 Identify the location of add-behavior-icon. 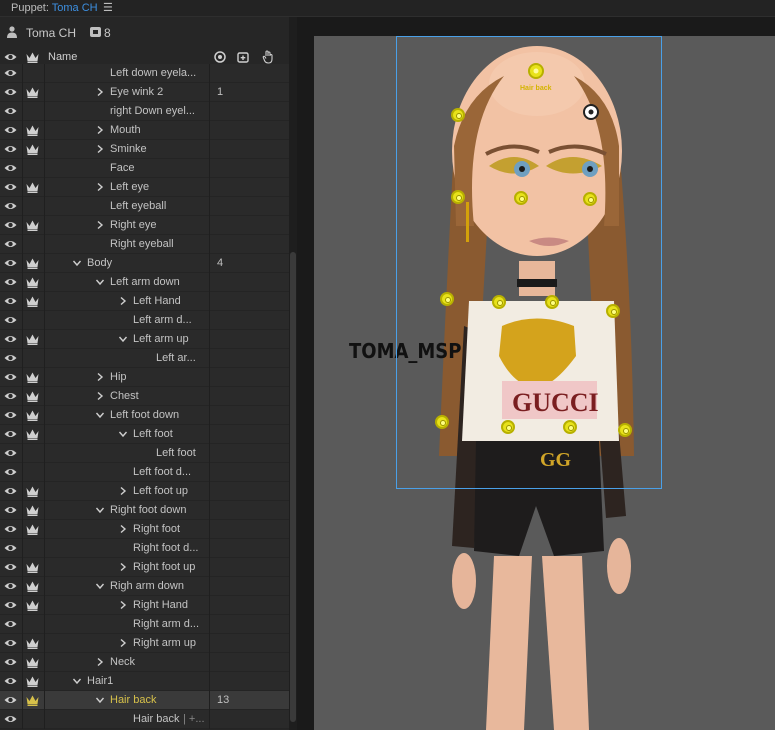
(243, 57).